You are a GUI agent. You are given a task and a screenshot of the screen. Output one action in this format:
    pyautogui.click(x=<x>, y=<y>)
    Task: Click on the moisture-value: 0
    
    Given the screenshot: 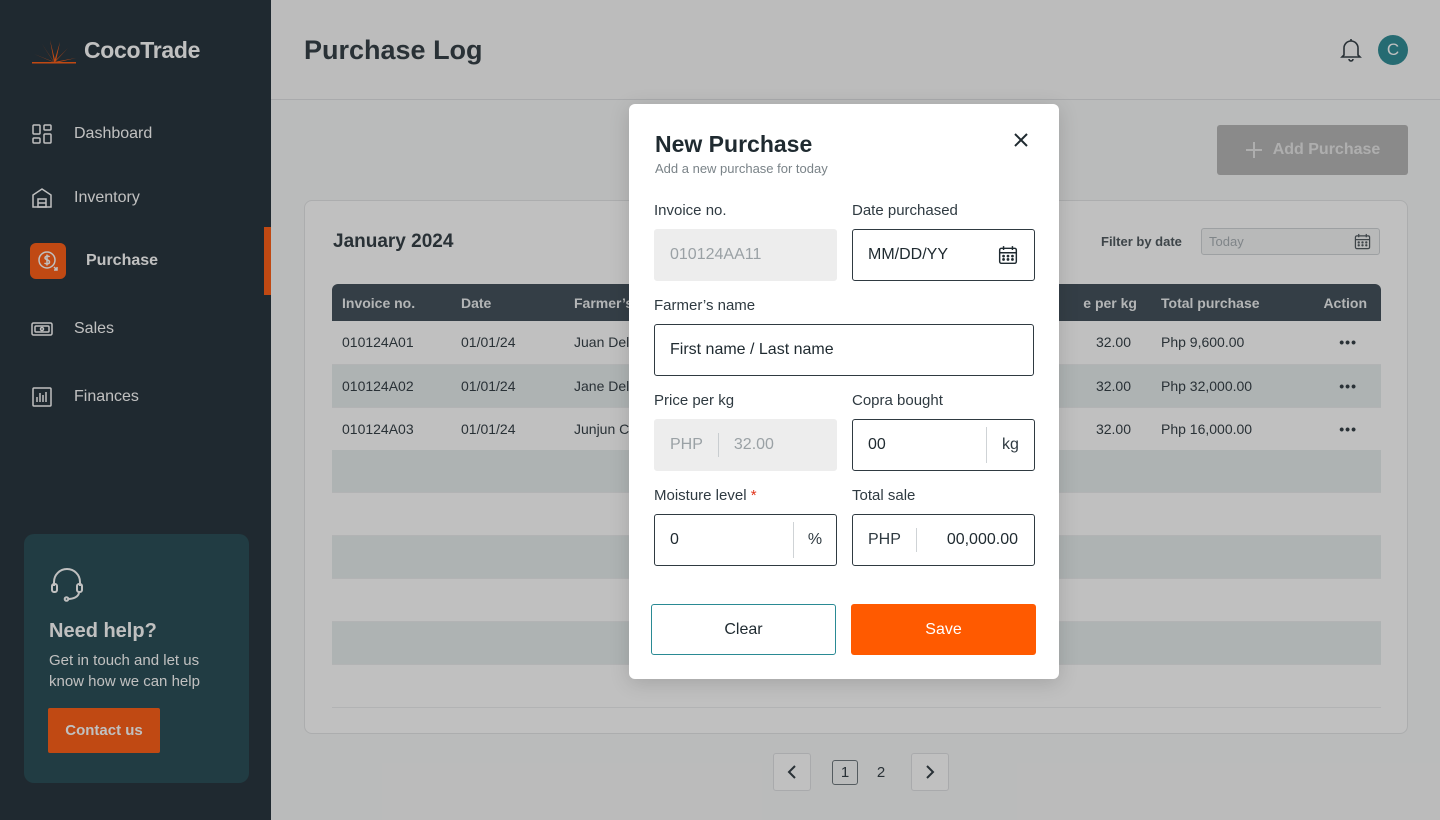 What is the action you would take?
    pyautogui.click(x=674, y=539)
    